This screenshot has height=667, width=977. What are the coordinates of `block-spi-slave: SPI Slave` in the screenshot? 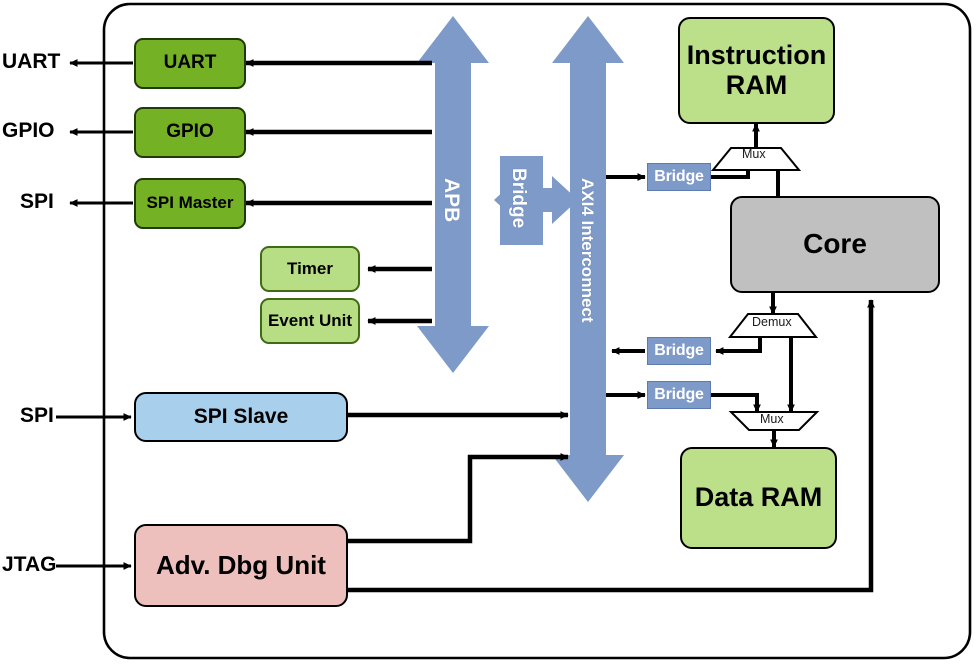 It's located at (241, 417).